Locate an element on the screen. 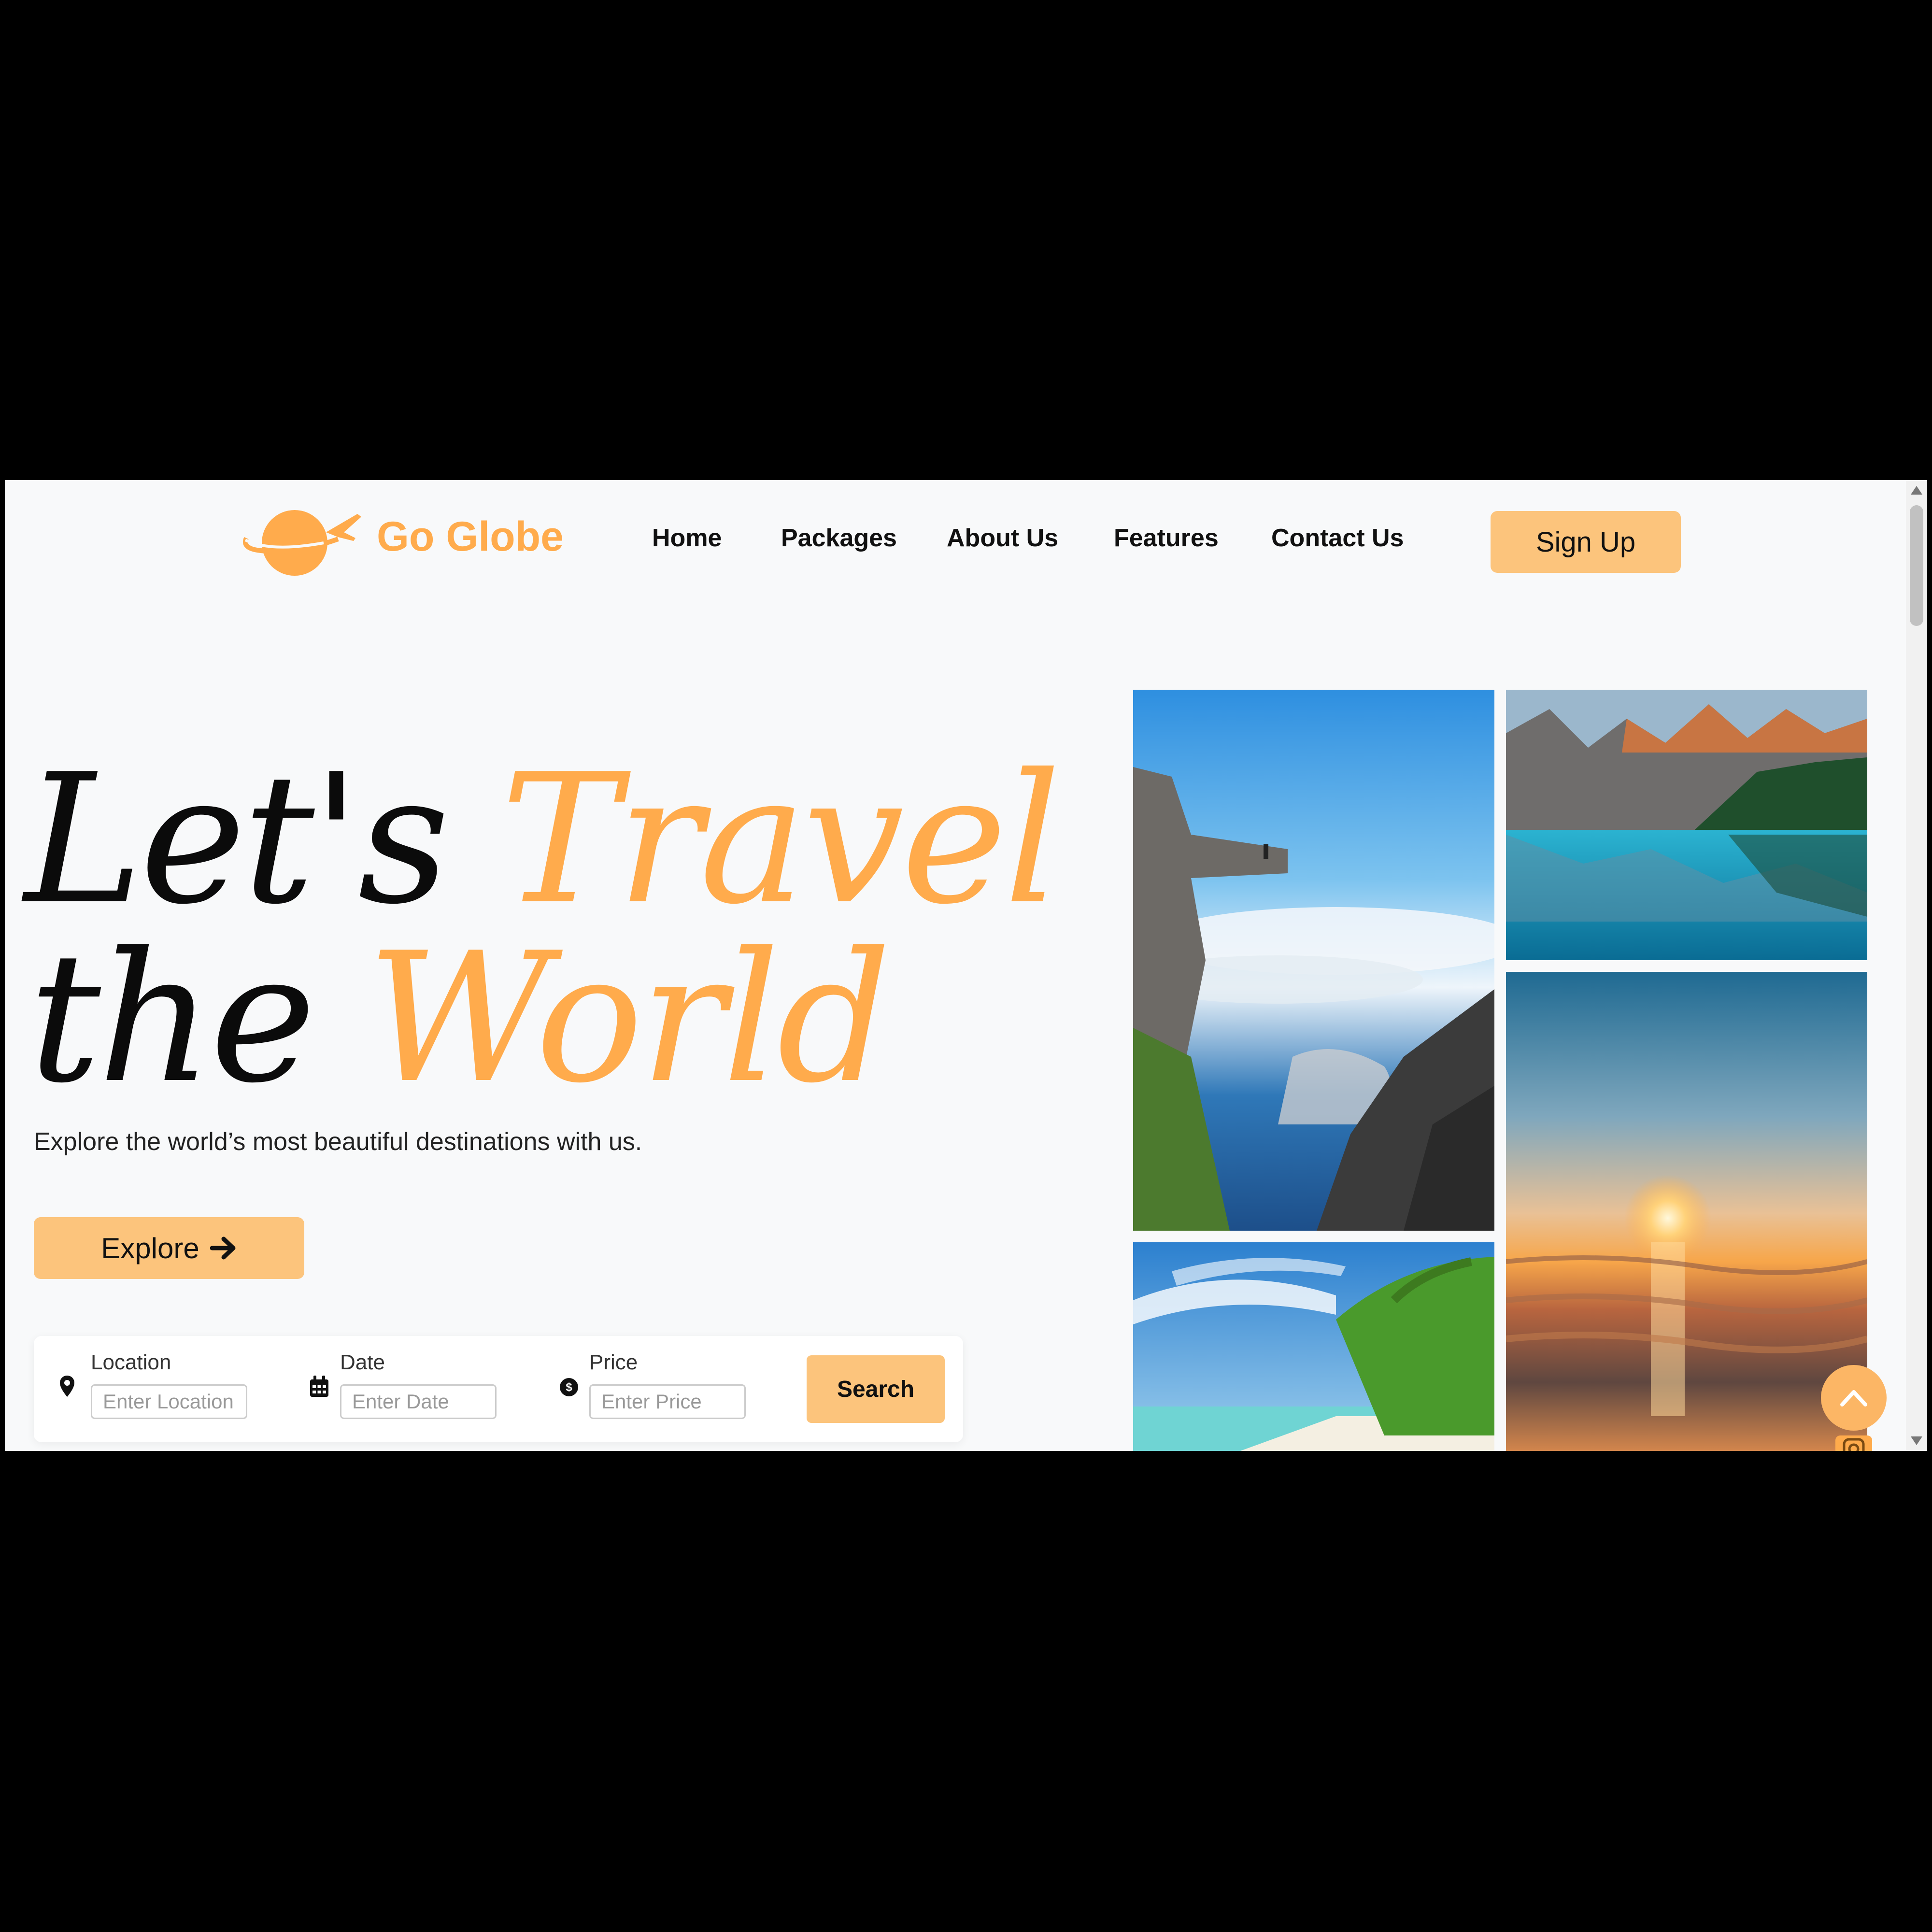  nav-contact-us: Contact Us is located at coordinates (1337, 538).